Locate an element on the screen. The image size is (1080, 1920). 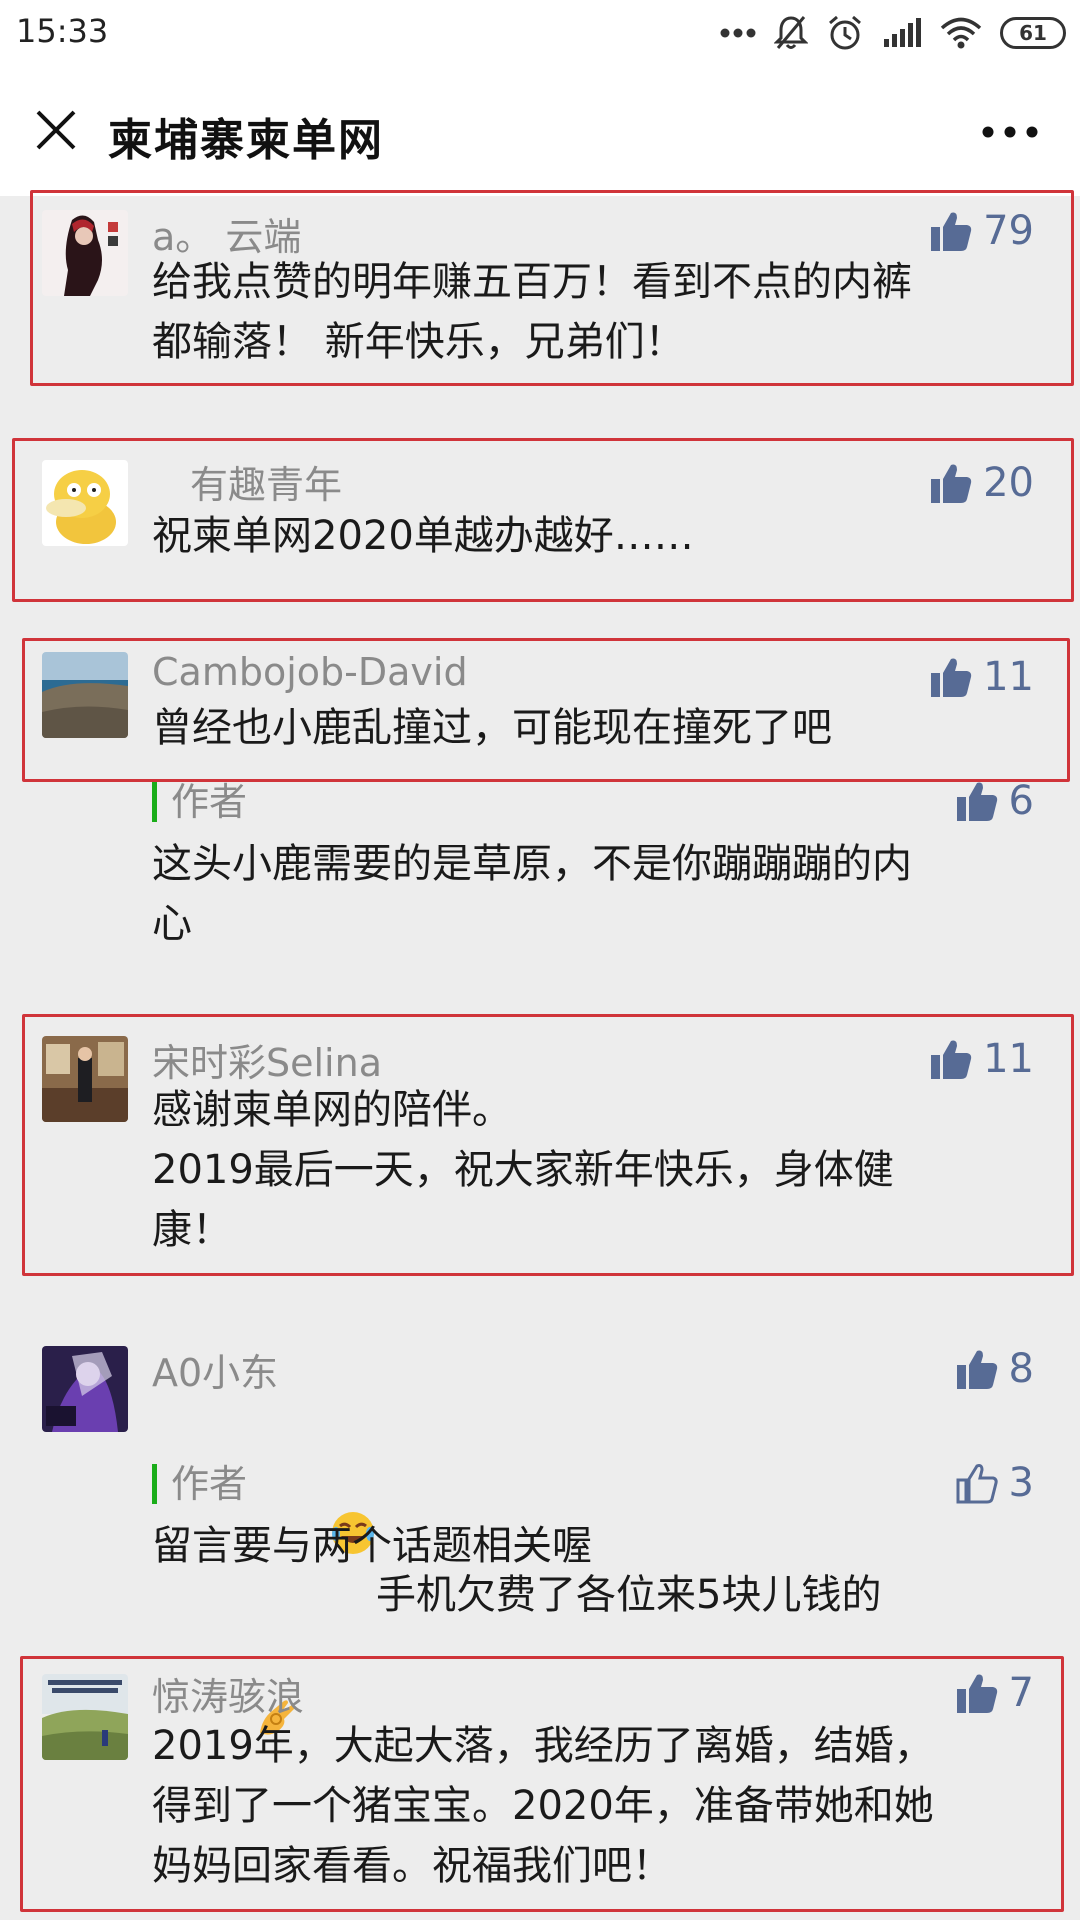
reply-text: 留言要与两个话题相关喔 is located at coordinates (372, 1546).